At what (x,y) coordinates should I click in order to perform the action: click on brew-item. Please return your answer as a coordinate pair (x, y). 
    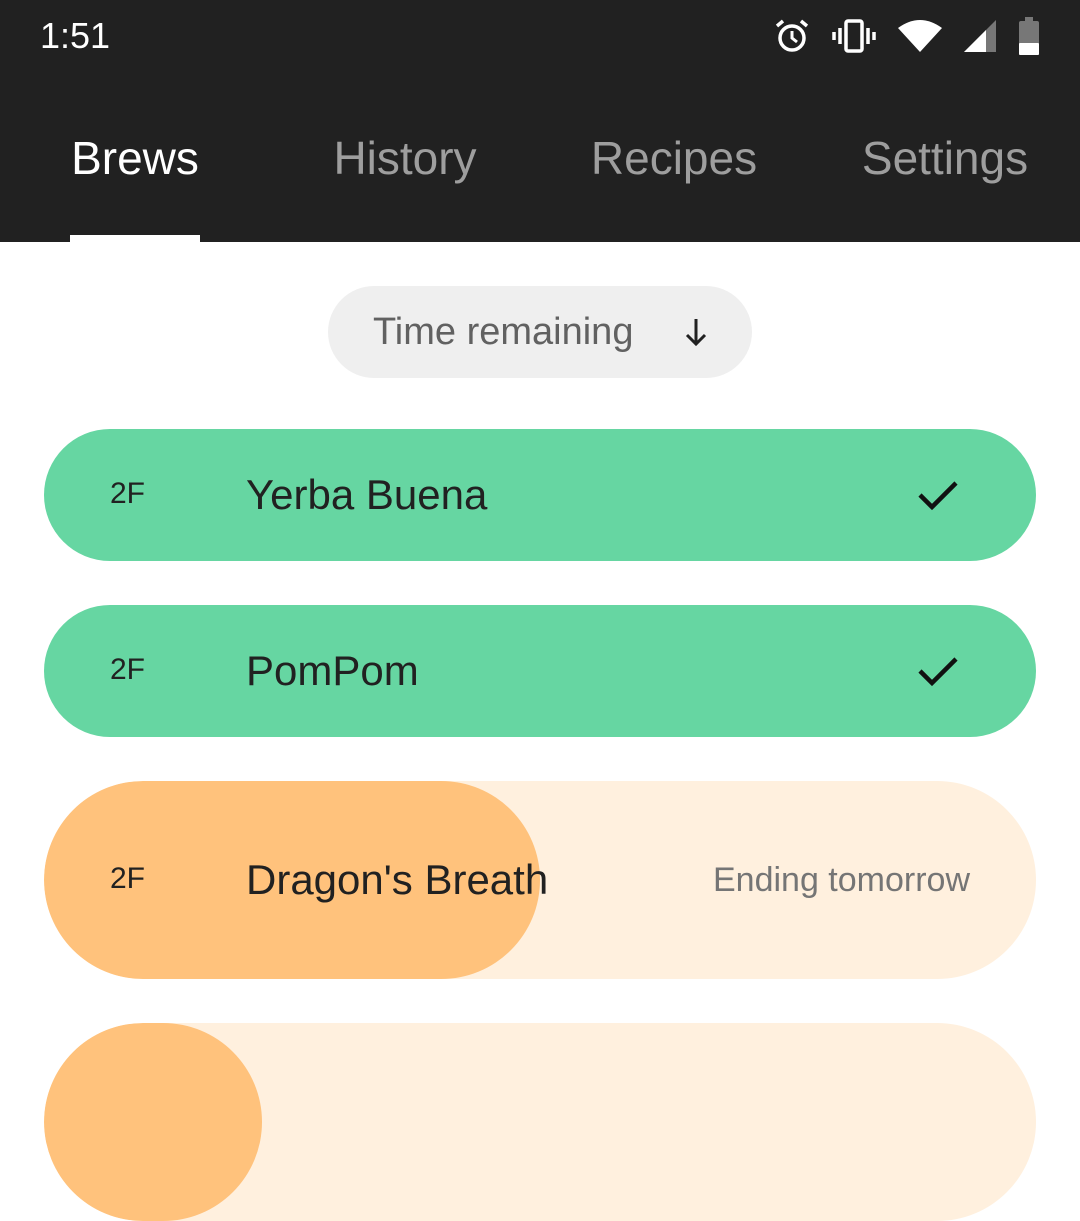
    Looking at the image, I should click on (540, 1122).